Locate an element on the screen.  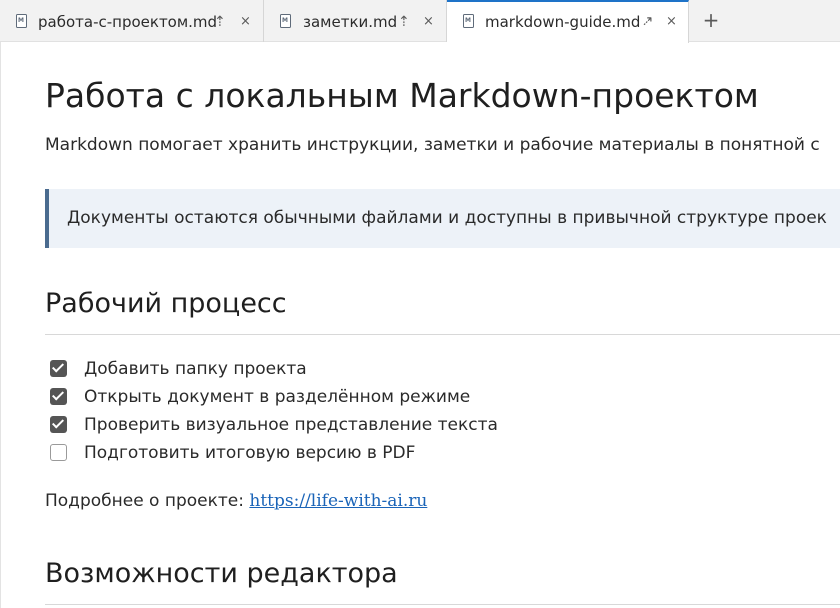
tab-label: работа-с-проектом.md is located at coordinates (128, 22).